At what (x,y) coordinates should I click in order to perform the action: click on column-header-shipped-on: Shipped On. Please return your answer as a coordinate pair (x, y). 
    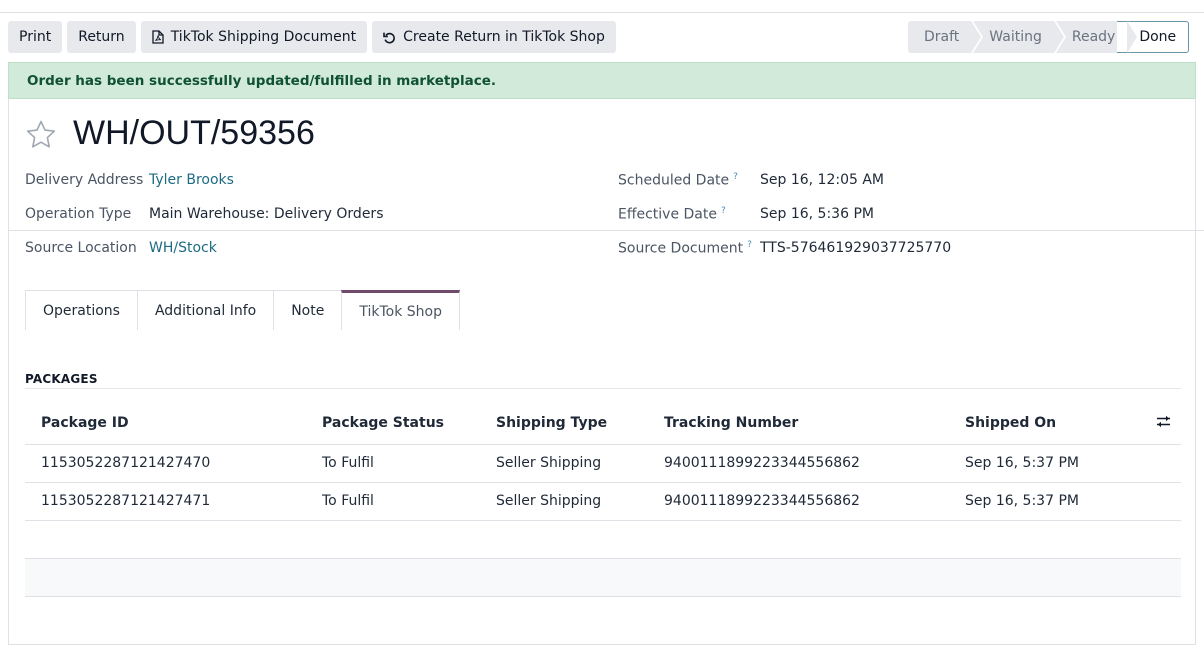
    Looking at the image, I should click on (1055, 424).